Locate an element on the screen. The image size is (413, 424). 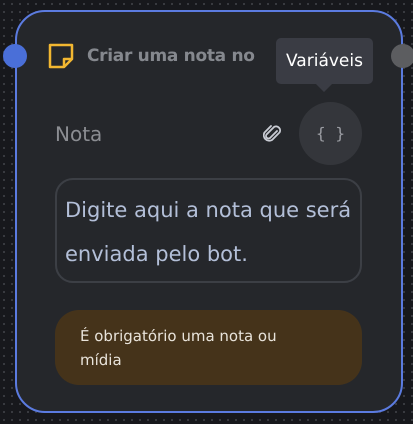
paperclip-icon is located at coordinates (272, 134).